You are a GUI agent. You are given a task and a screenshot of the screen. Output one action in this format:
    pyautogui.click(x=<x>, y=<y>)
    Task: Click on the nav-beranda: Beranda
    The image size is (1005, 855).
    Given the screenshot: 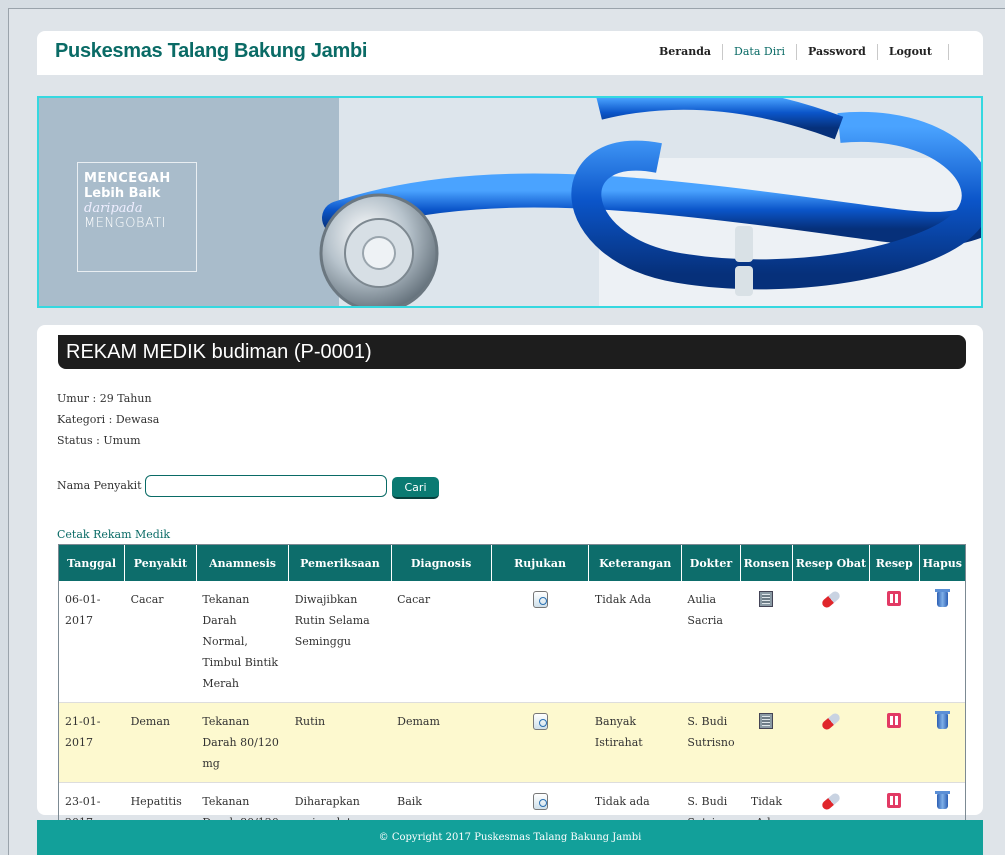 What is the action you would take?
    pyautogui.click(x=686, y=52)
    